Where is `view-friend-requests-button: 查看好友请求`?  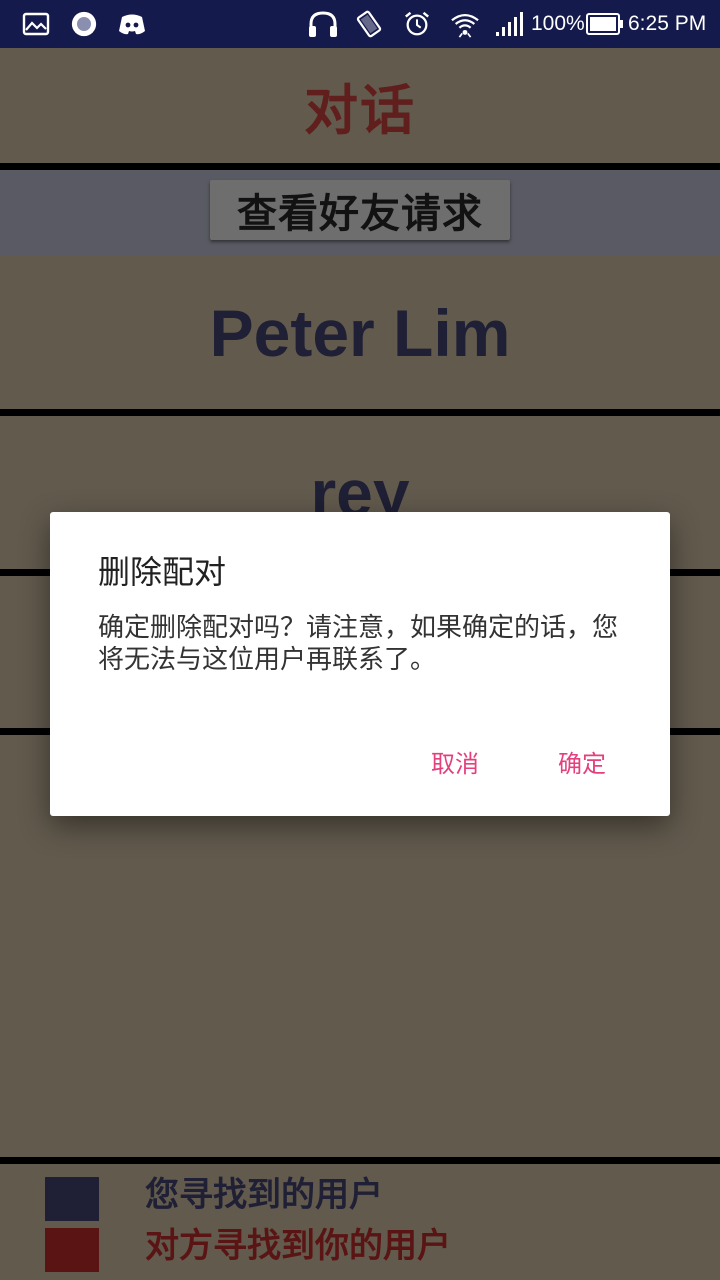 view-friend-requests-button: 查看好友请求 is located at coordinates (360, 210).